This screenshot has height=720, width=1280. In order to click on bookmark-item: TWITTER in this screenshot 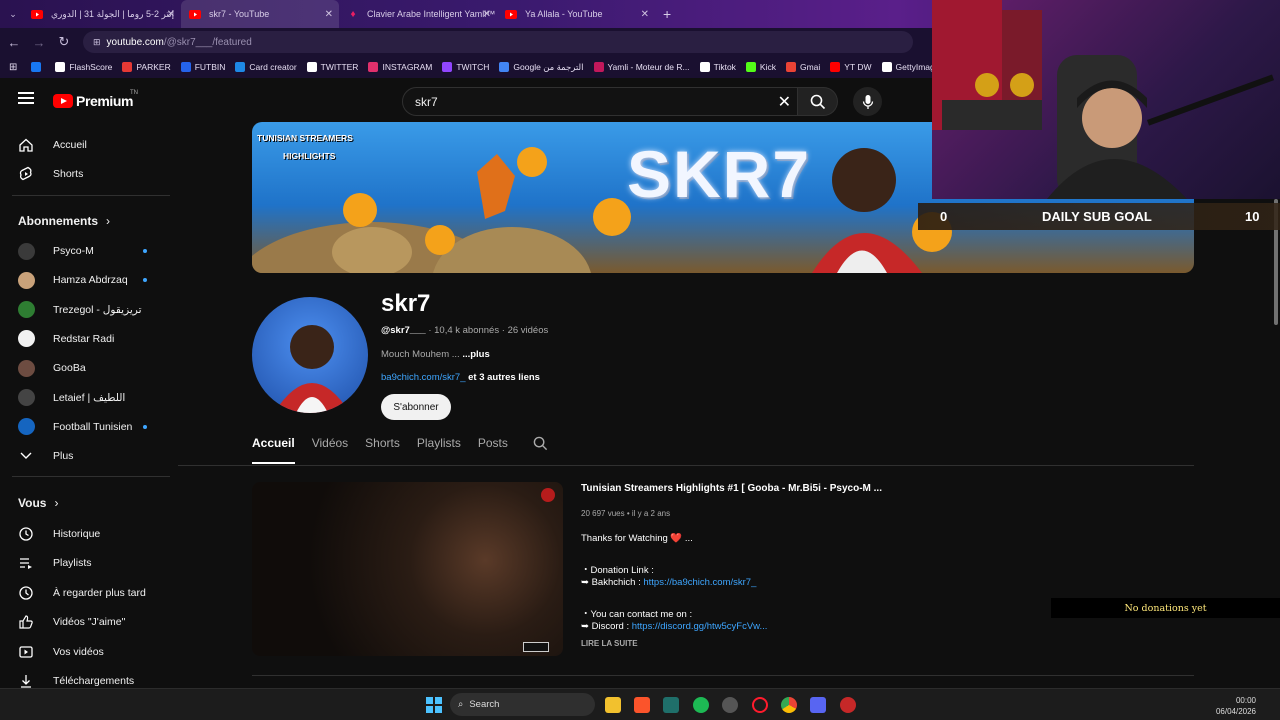, I will do `click(332, 67)`.